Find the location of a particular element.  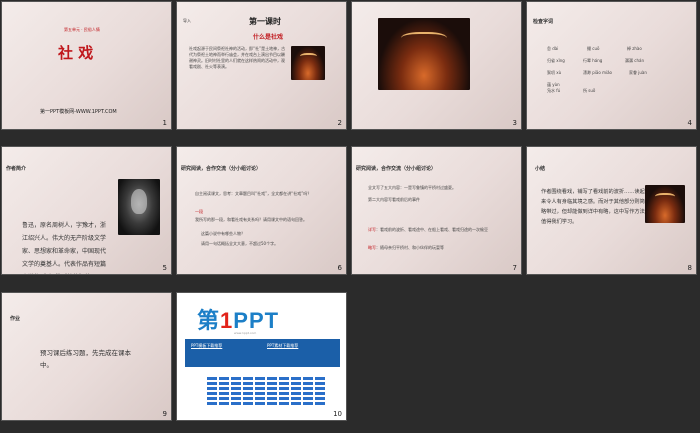

word-item: 归省 xǐng is located at coordinates (556, 60).